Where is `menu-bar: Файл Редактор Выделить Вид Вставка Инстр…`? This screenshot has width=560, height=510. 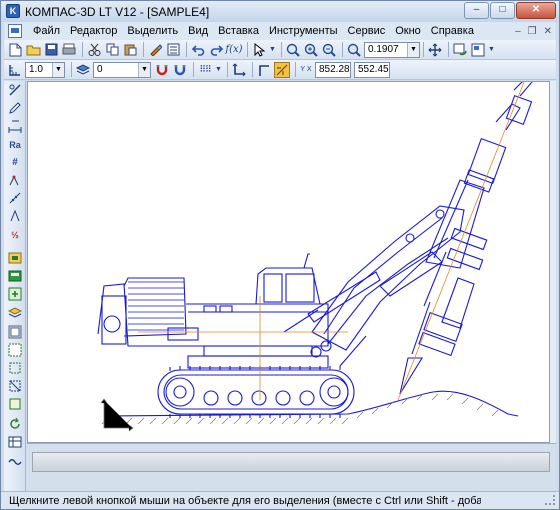
menu-bar: Файл Редактор Выделить Вид Вставка Инстр… is located at coordinates (280, 31).